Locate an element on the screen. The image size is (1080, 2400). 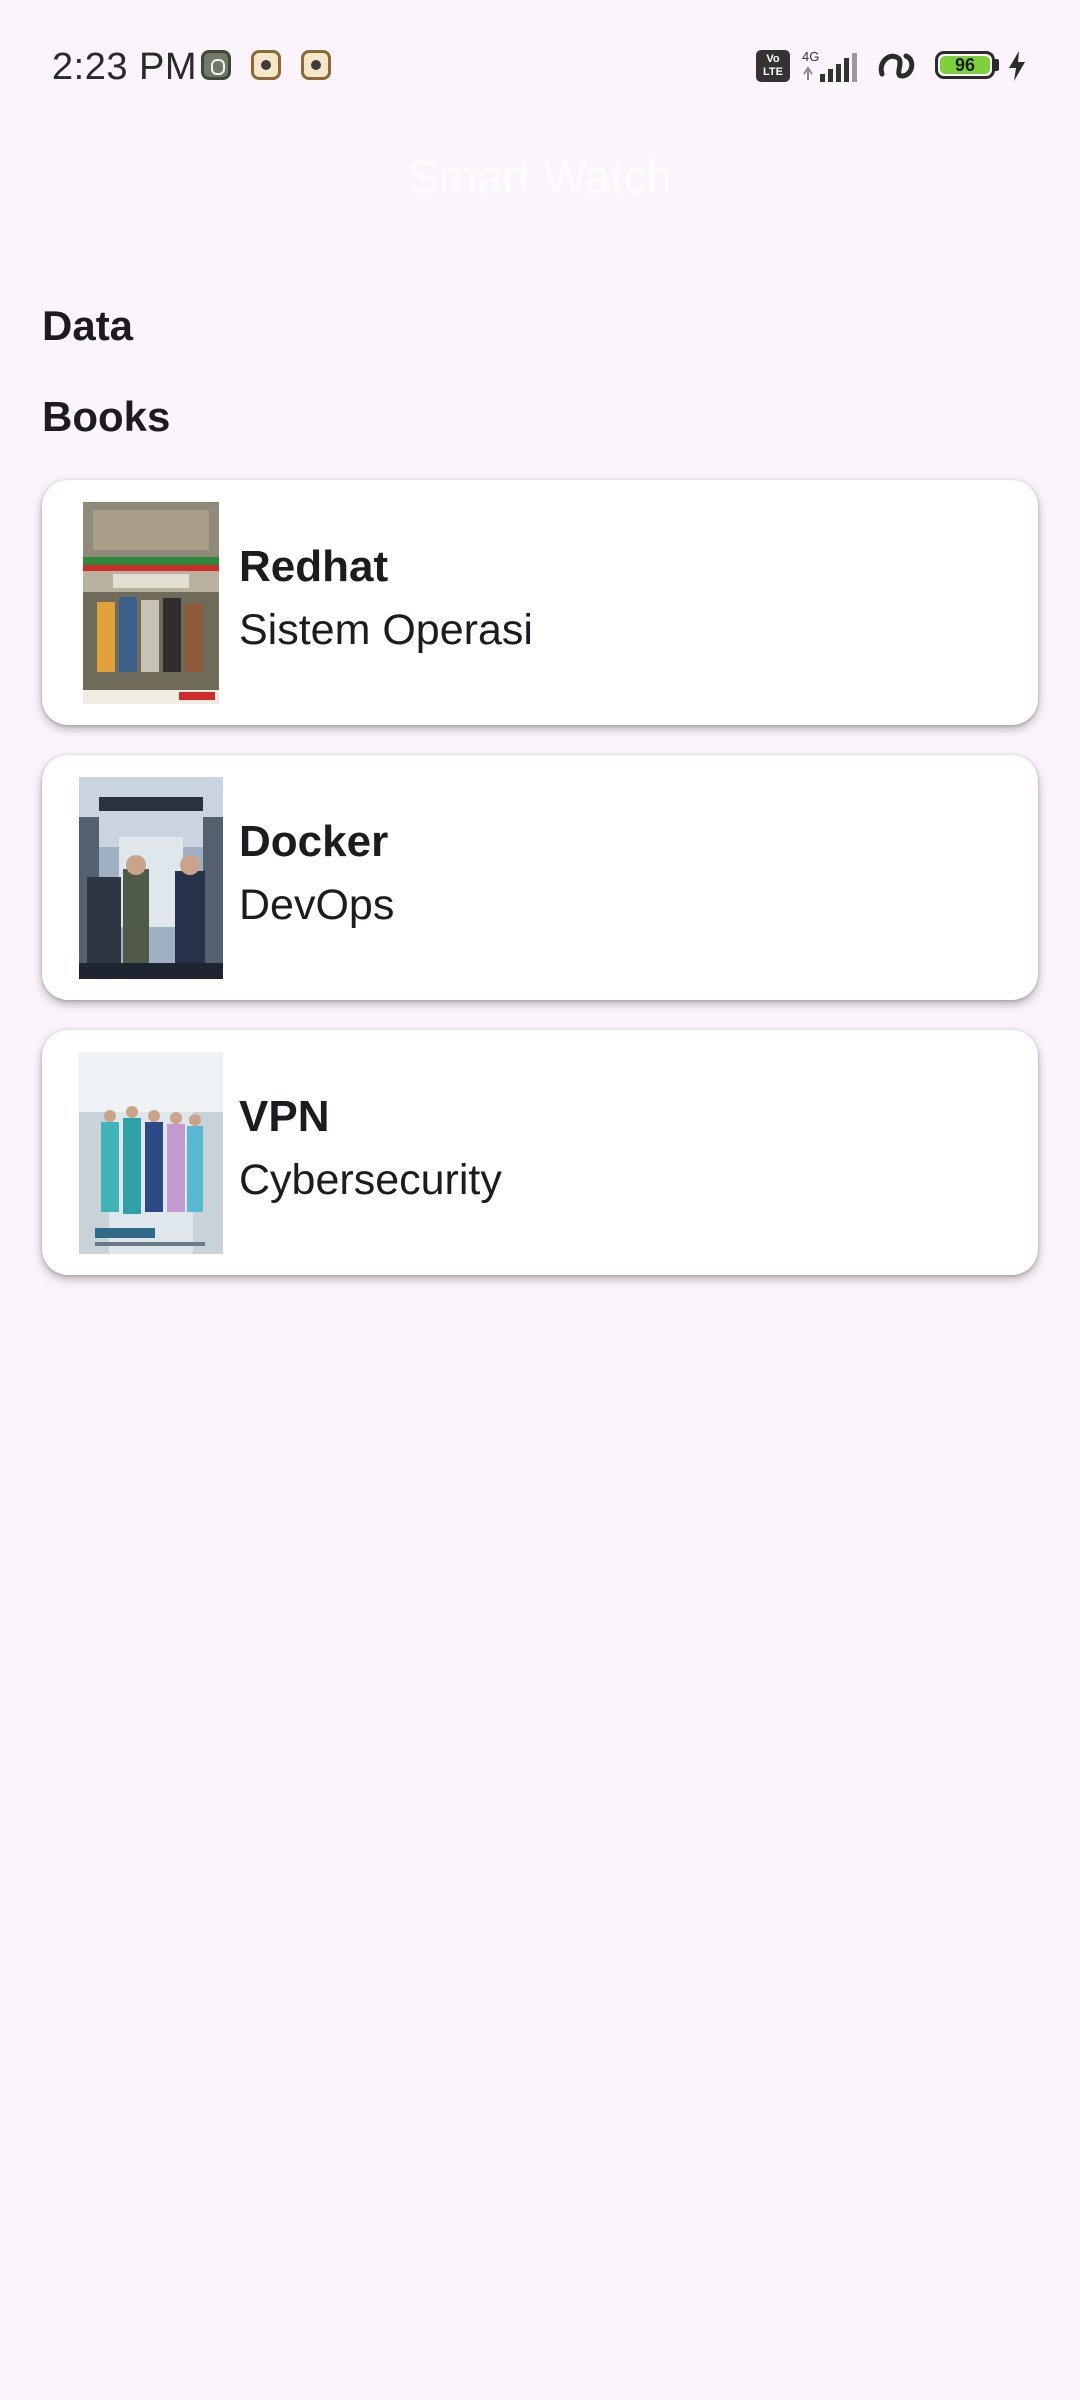
sync-icon is located at coordinates (896, 66).